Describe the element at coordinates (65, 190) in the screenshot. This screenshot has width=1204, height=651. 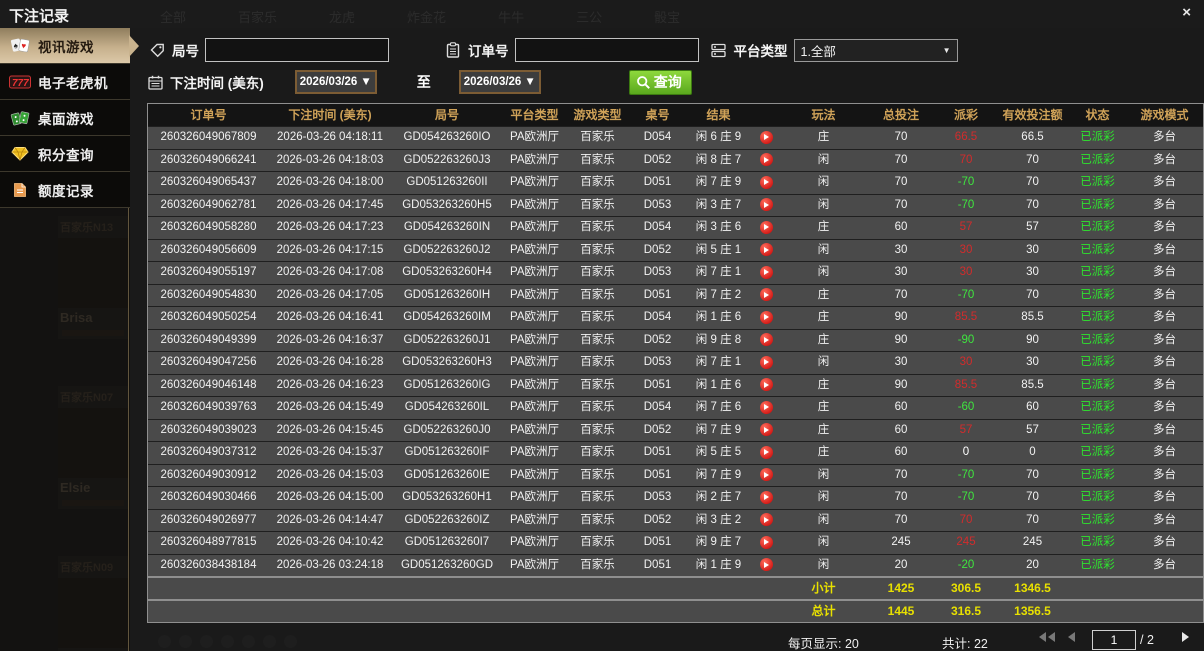
I see `sidebar-item-5: 额度记录` at that location.